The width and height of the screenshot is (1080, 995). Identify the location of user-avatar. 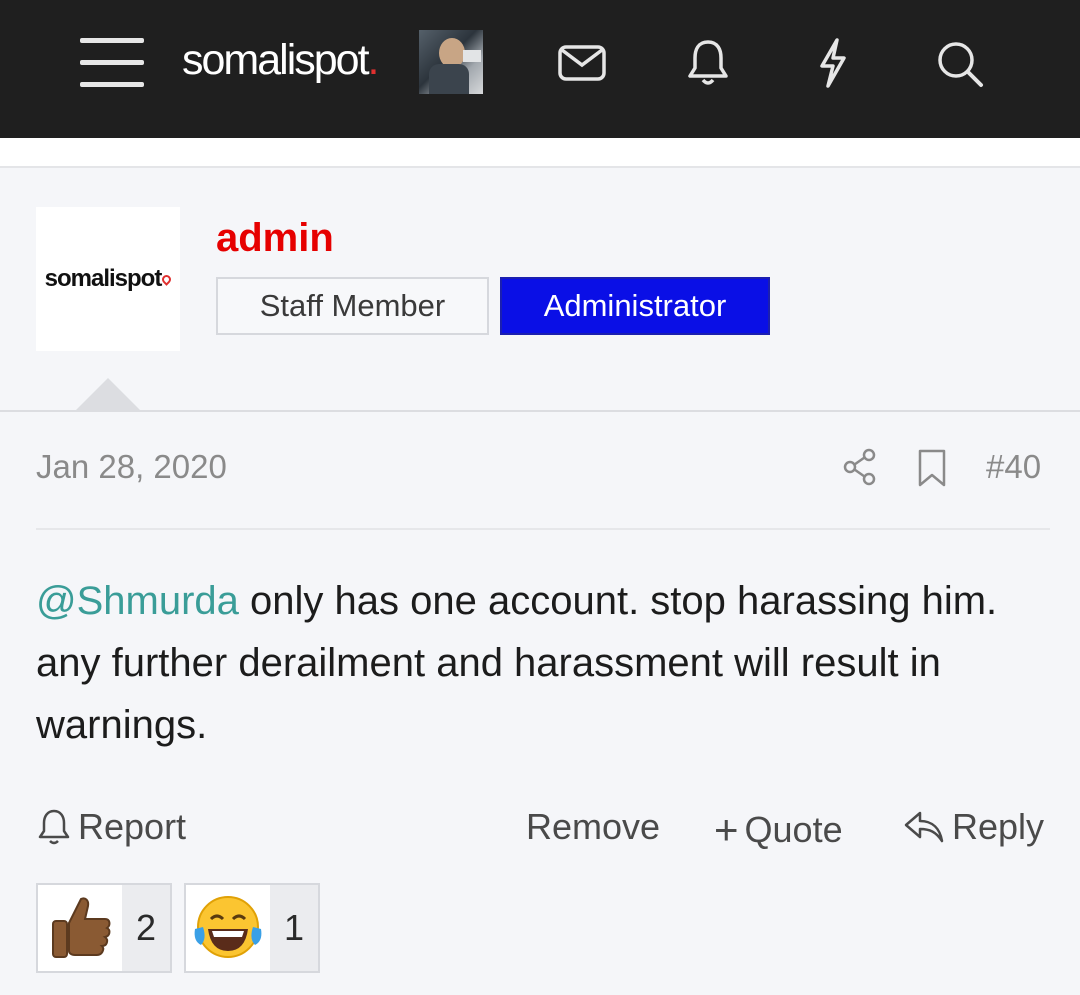
(451, 62).